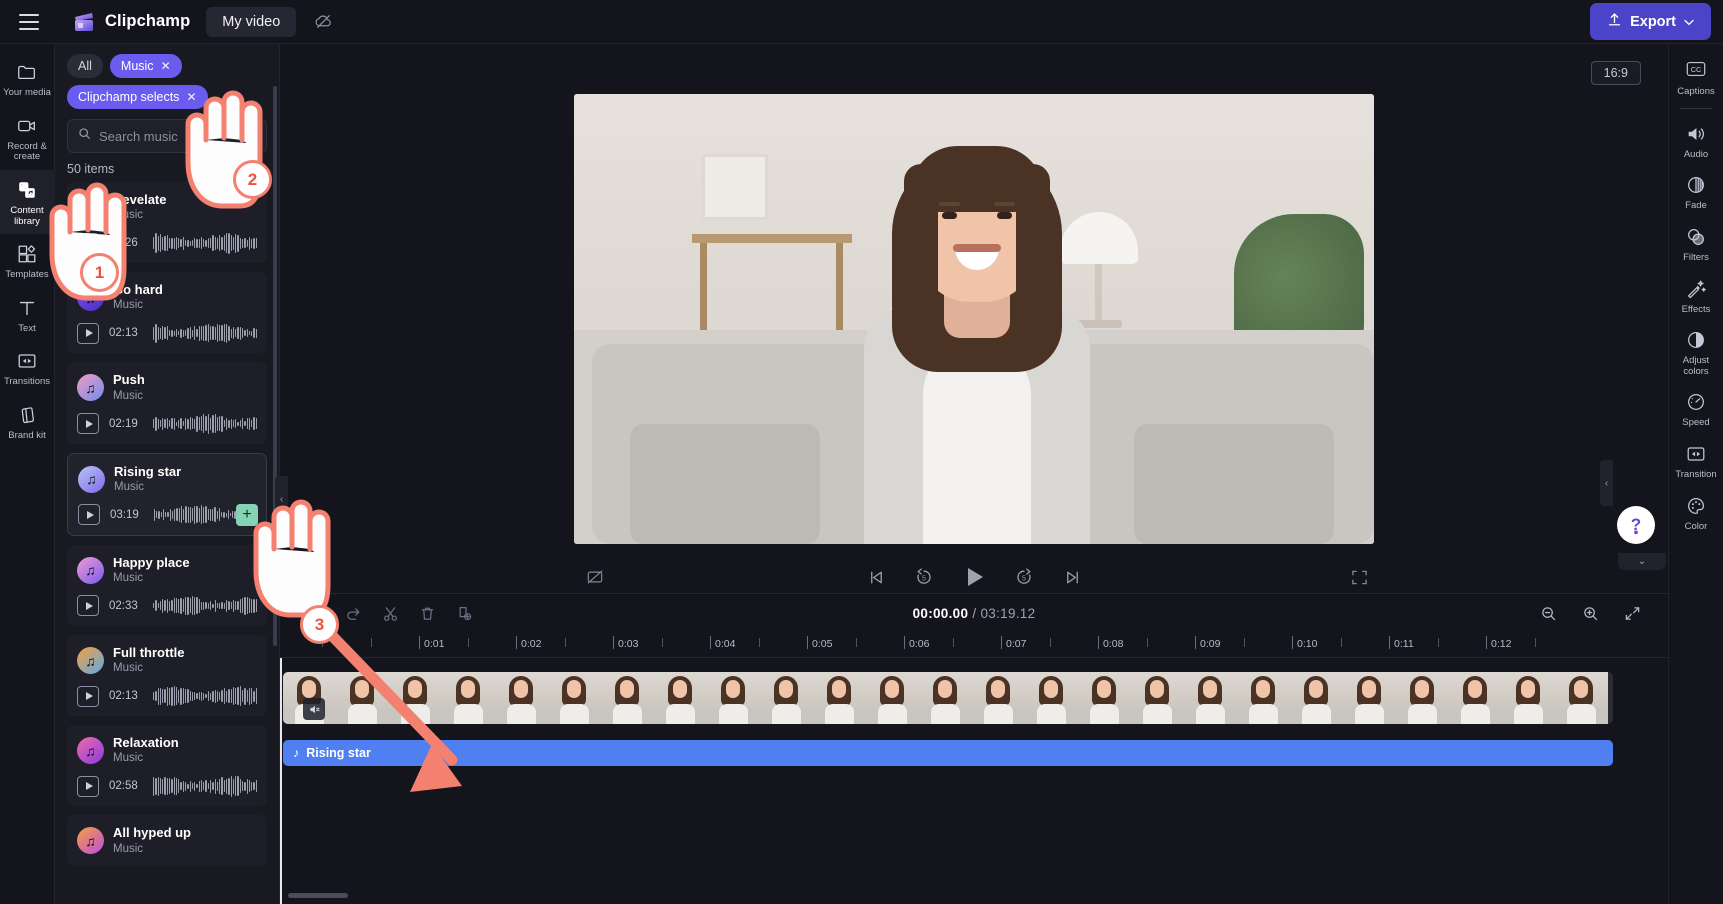  I want to click on clipchamp-logo-icon, so click(84, 22).